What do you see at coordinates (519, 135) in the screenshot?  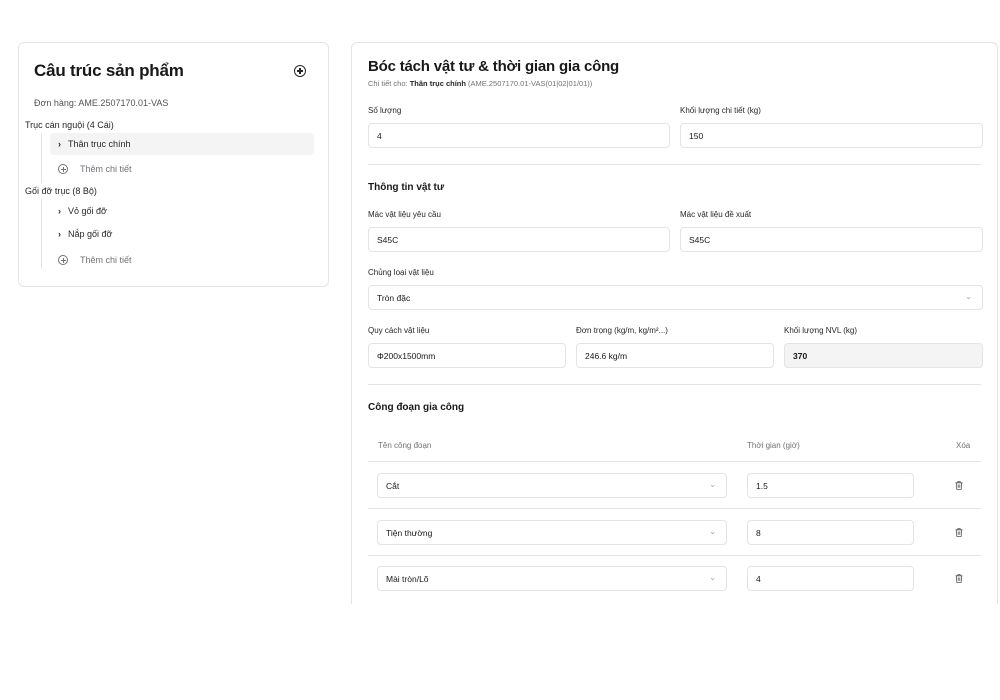 I see `quantity-input: 4` at bounding box center [519, 135].